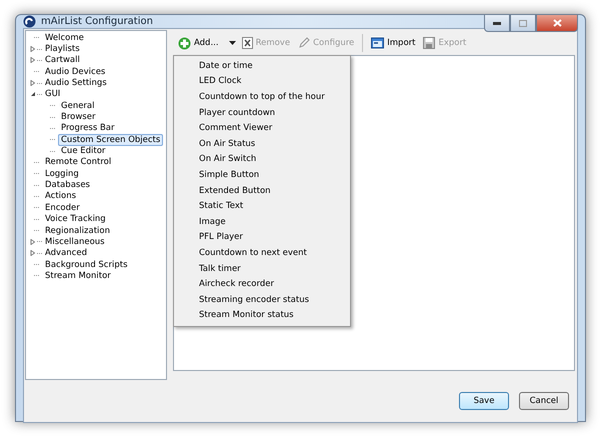 Image resolution: width=600 pixels, height=436 pixels. Describe the element at coordinates (62, 60) in the screenshot. I see `tree-item: Cartwall` at that location.